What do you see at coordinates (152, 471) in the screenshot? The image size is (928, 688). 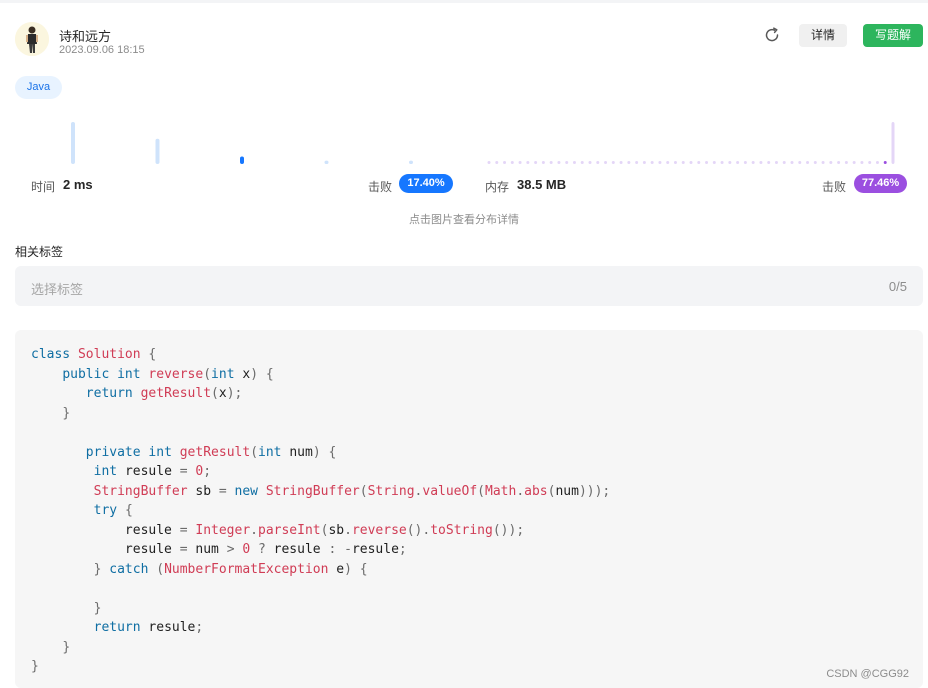 I see `code-line: int resule = 0;` at bounding box center [152, 471].